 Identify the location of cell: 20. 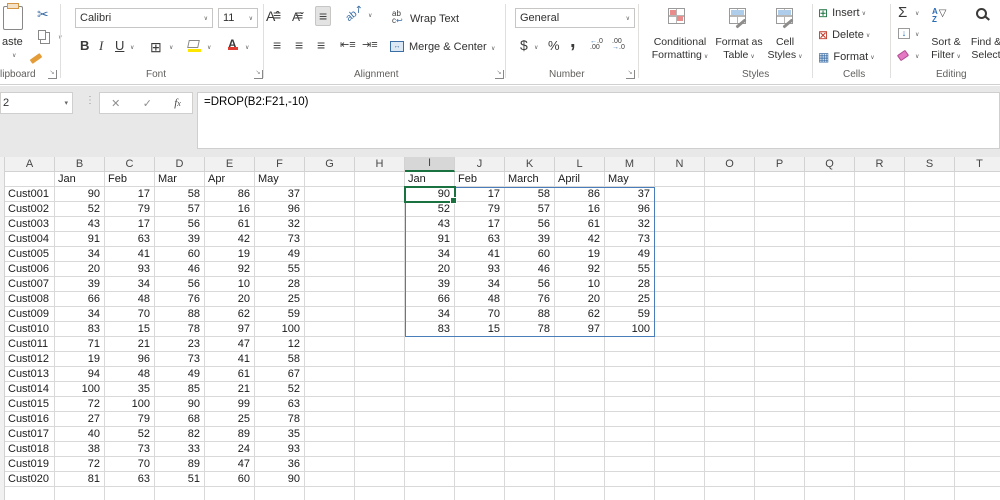
(230, 299).